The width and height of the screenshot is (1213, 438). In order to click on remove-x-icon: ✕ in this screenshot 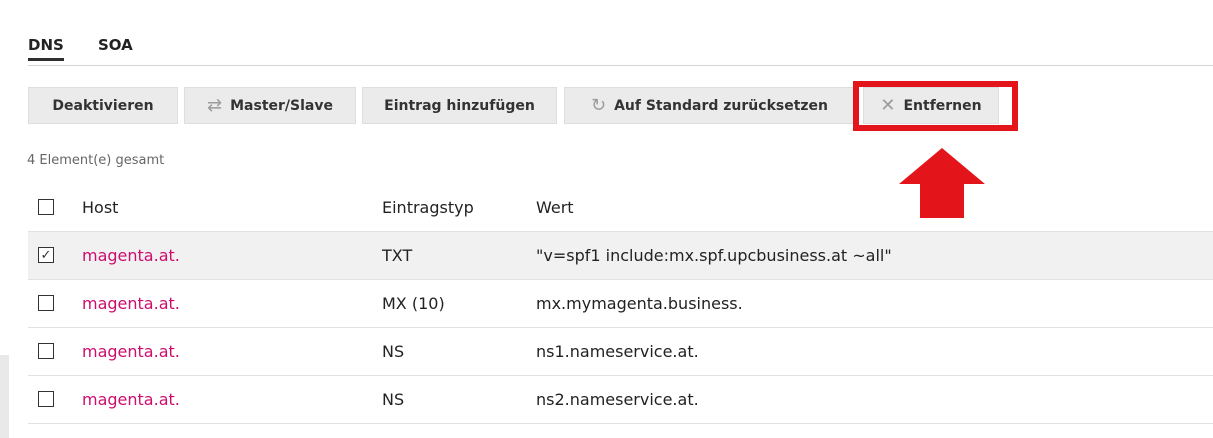, I will do `click(888, 105)`.